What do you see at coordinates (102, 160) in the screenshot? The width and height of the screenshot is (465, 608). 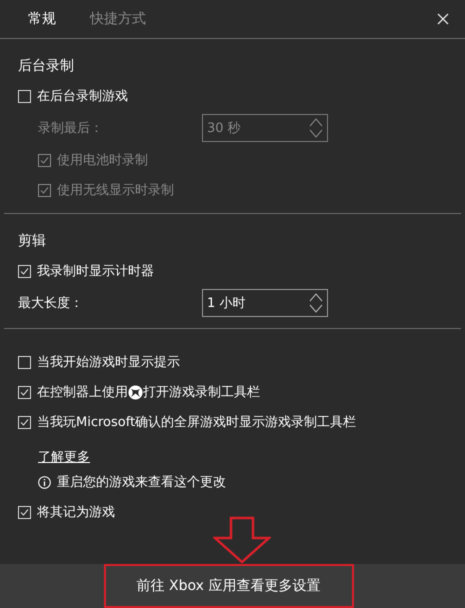 I see `checkbox-label: 使用电池时录制` at bounding box center [102, 160].